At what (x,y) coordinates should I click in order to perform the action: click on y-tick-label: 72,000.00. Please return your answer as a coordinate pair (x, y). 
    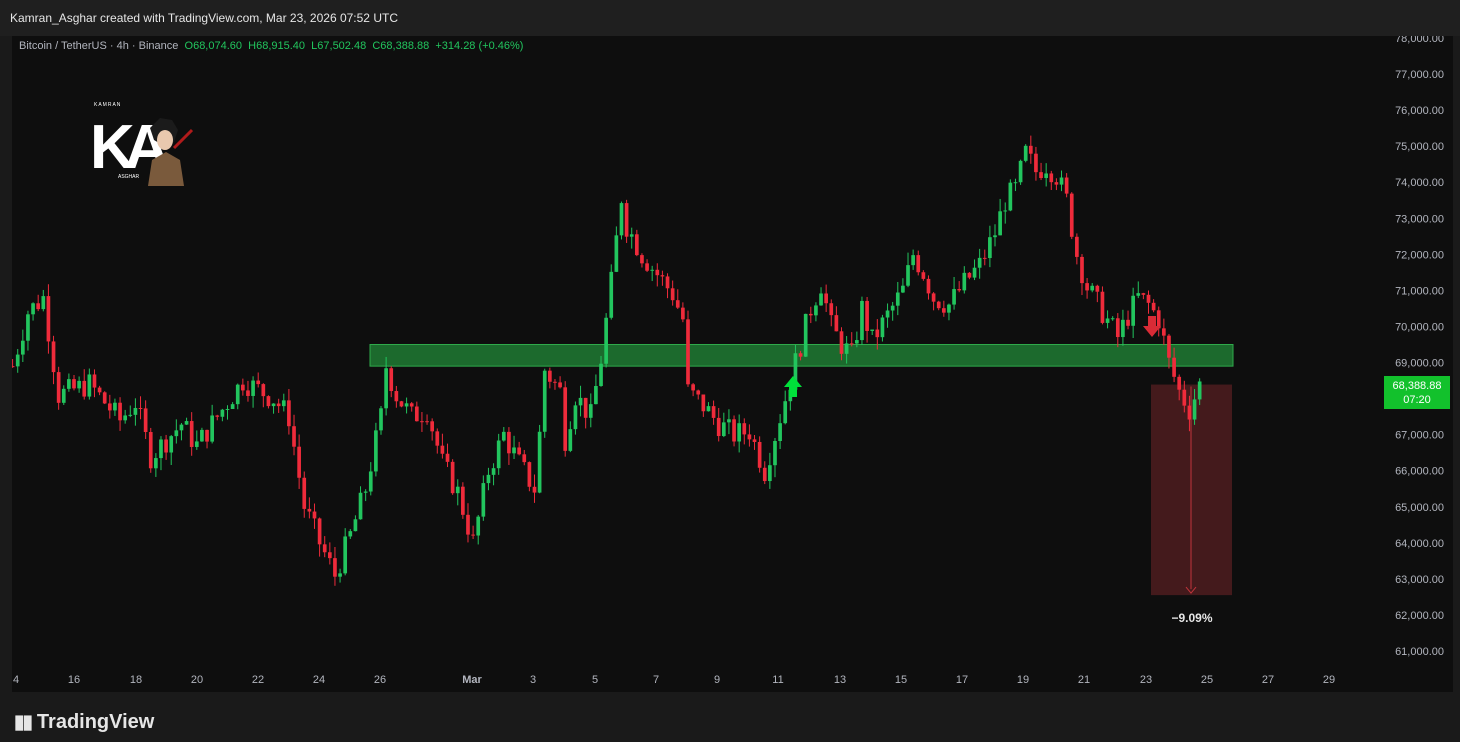
    Looking at the image, I should click on (1419, 255).